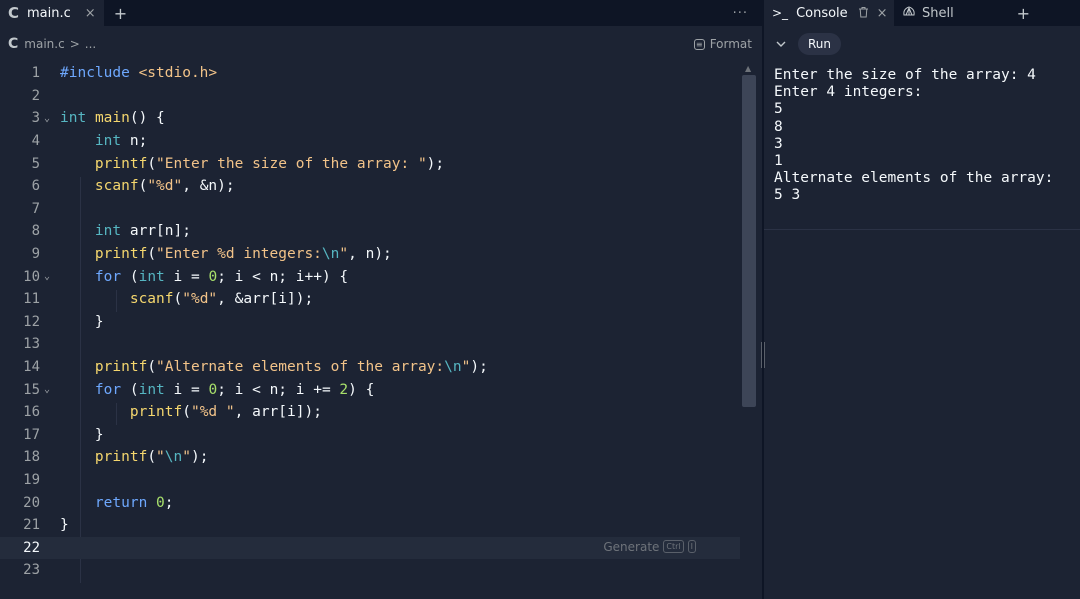 The height and width of the screenshot is (599, 1080). Describe the element at coordinates (35, 118) in the screenshot. I see `line-number: 3` at that location.